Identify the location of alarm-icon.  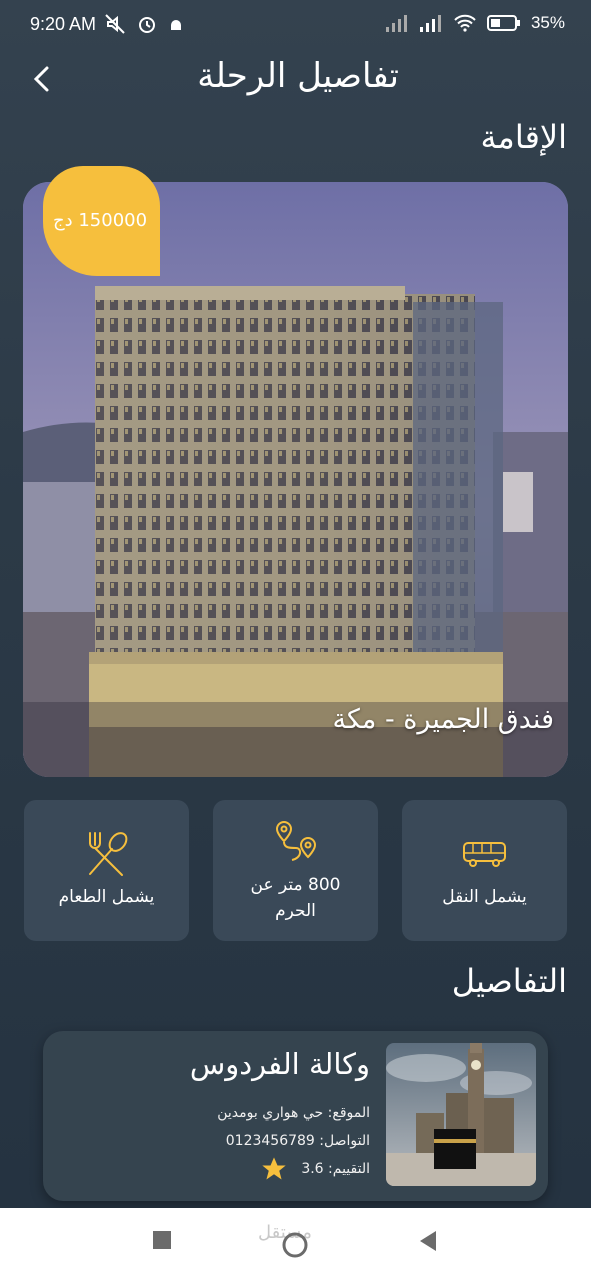
(147, 25).